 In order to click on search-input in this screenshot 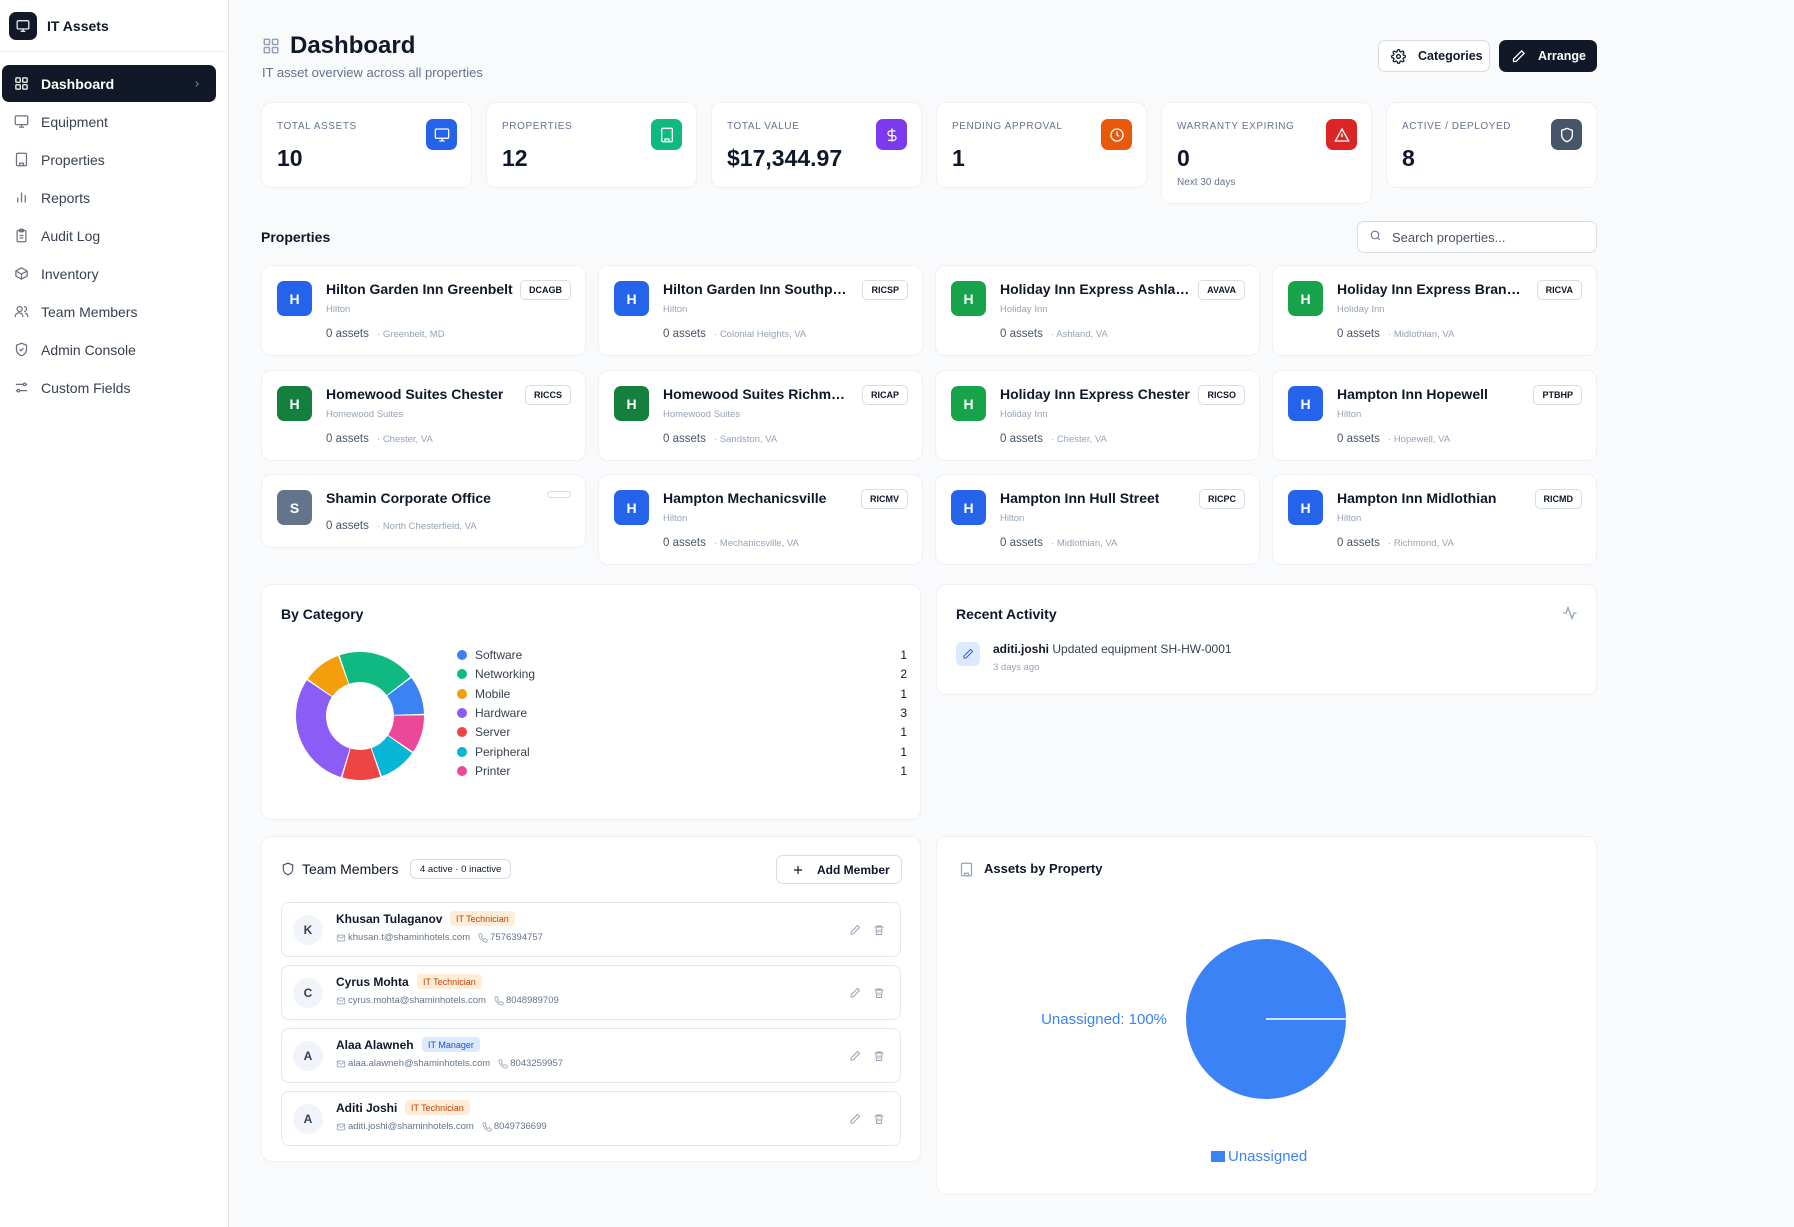, I will do `click(1487, 237)`.